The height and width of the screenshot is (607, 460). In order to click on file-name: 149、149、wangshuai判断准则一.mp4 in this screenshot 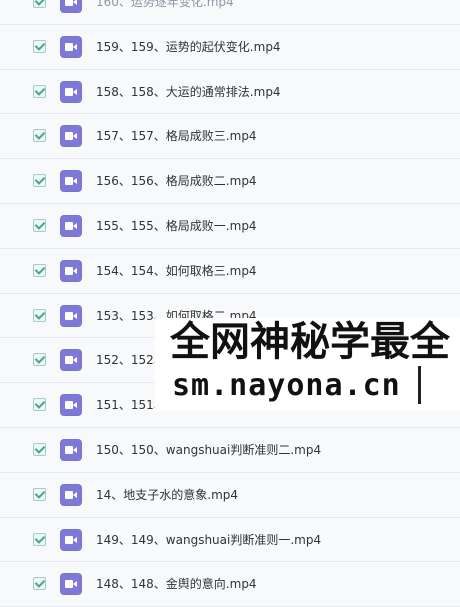, I will do `click(208, 540)`.